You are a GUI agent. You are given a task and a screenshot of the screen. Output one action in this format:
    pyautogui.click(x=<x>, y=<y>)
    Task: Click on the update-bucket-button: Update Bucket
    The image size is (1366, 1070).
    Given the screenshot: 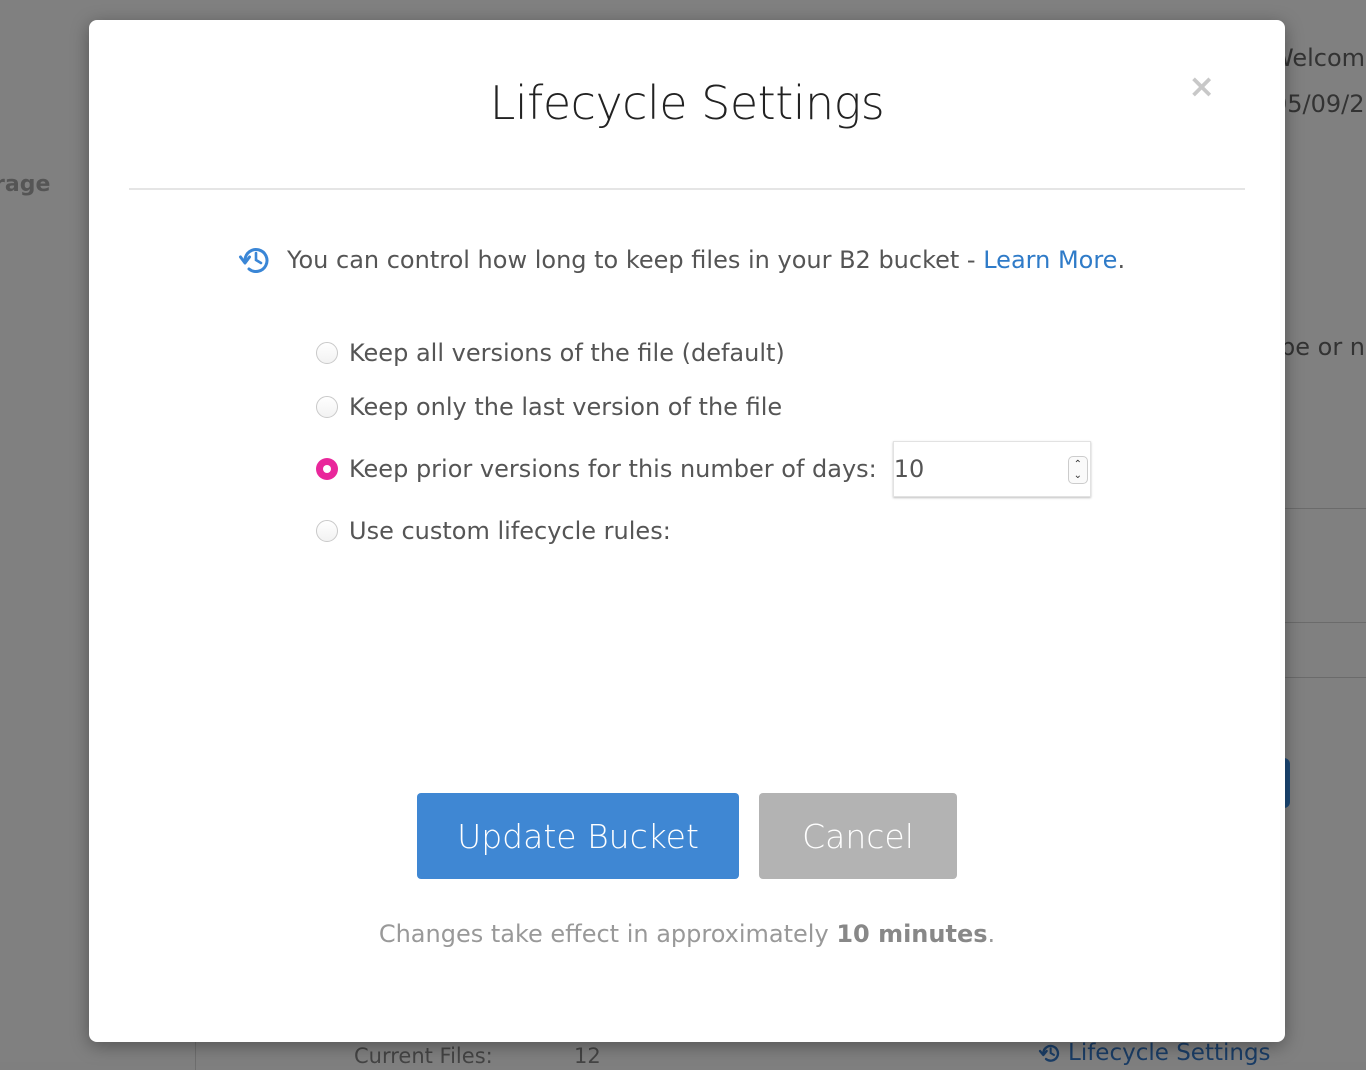 What is the action you would take?
    pyautogui.click(x=578, y=836)
    